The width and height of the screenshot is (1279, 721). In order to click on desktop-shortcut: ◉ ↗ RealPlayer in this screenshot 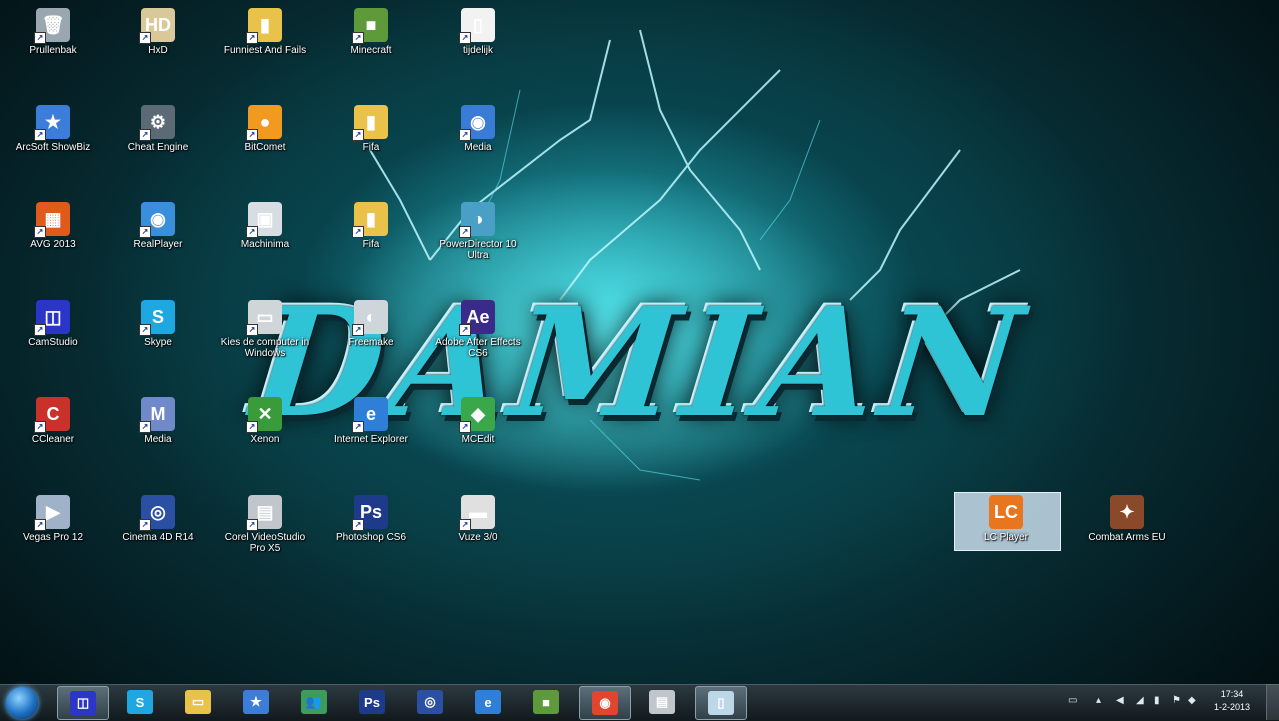, I will do `click(158, 238)`.